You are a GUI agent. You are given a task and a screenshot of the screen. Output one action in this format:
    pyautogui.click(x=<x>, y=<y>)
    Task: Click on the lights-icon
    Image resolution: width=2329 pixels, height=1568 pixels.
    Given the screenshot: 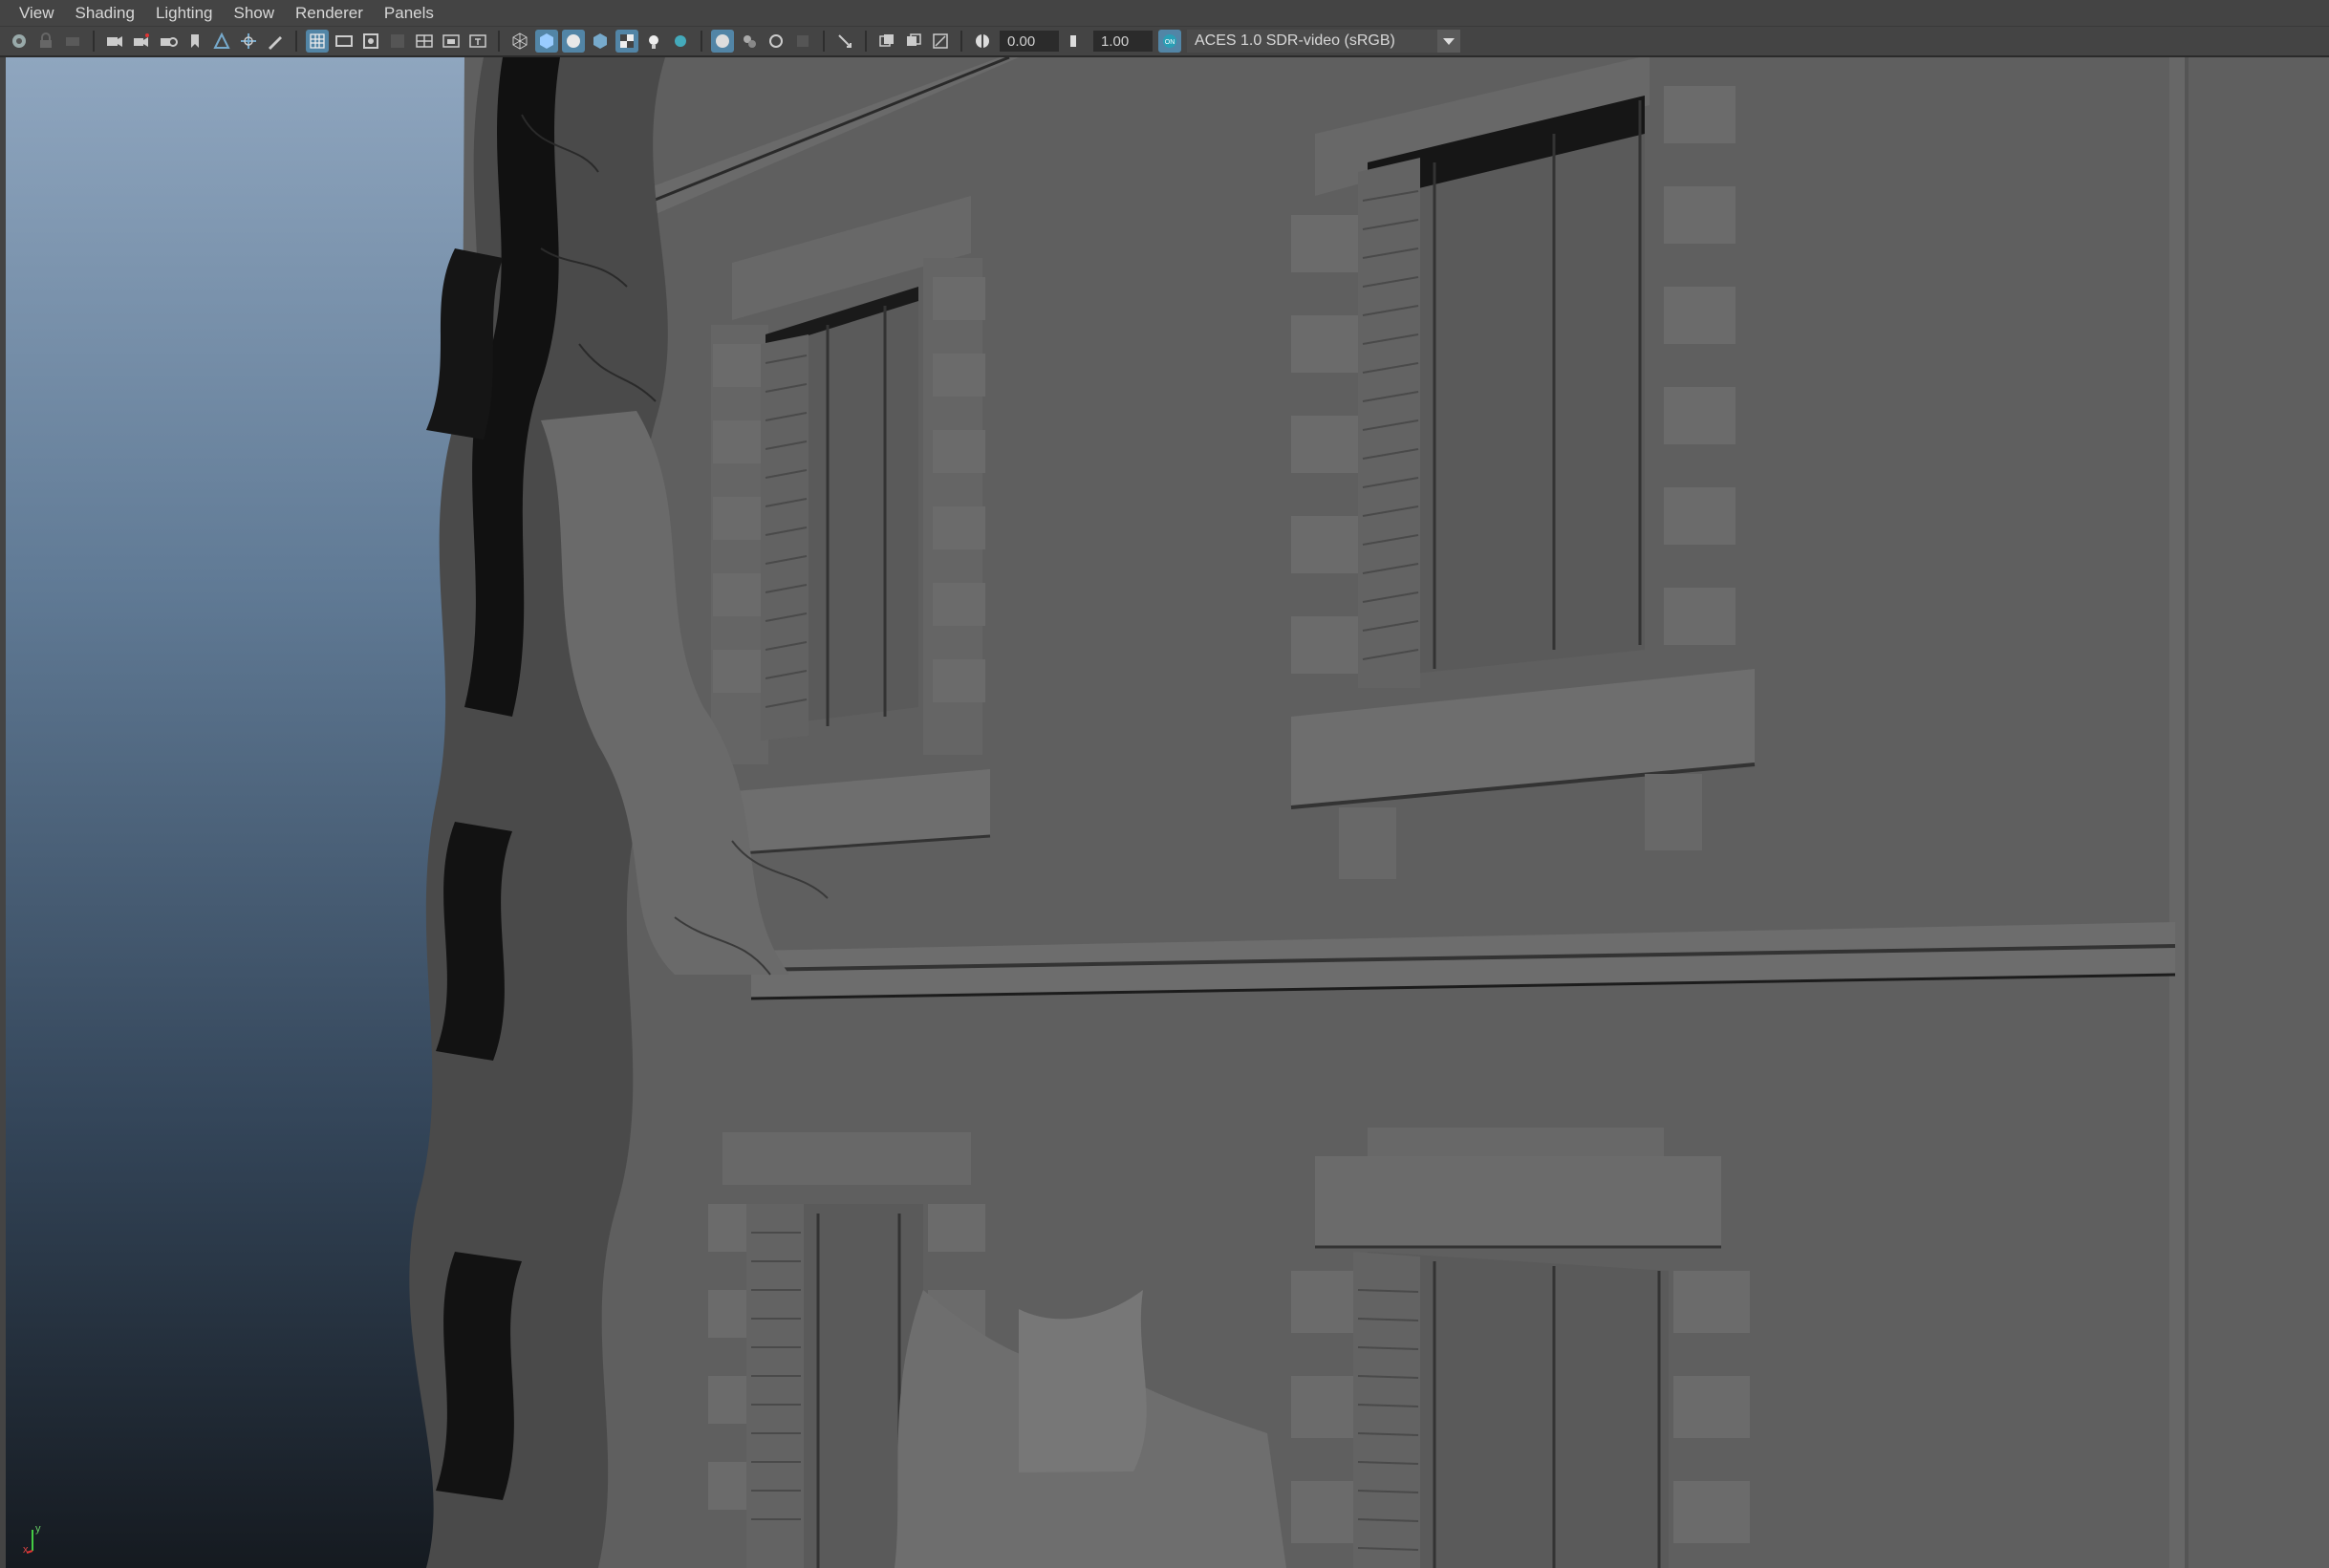 What is the action you would take?
    pyautogui.click(x=653, y=42)
    